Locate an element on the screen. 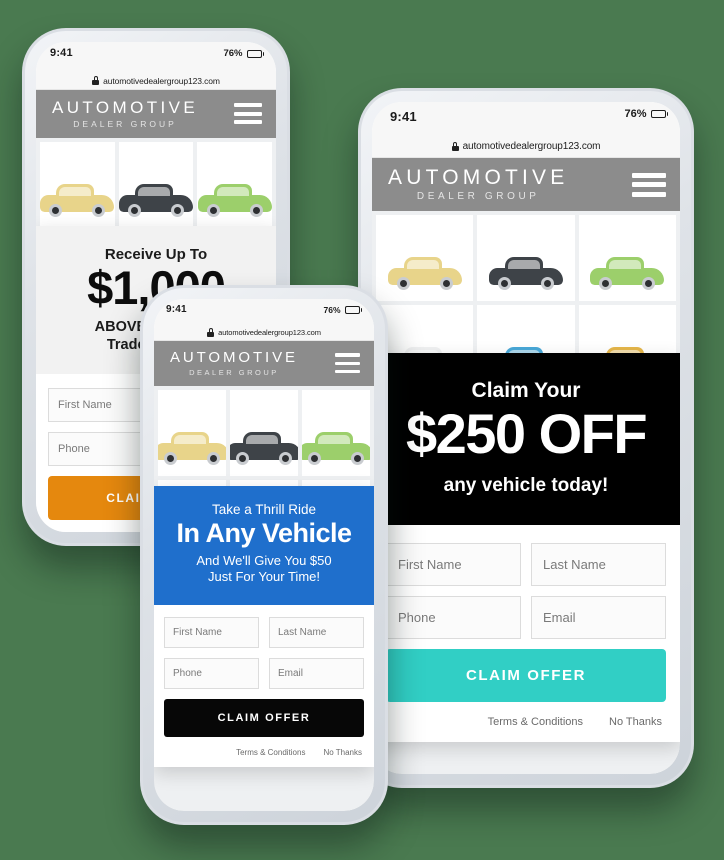 The width and height of the screenshot is (724, 860). offer-subline: any vehicle today! is located at coordinates (526, 485).